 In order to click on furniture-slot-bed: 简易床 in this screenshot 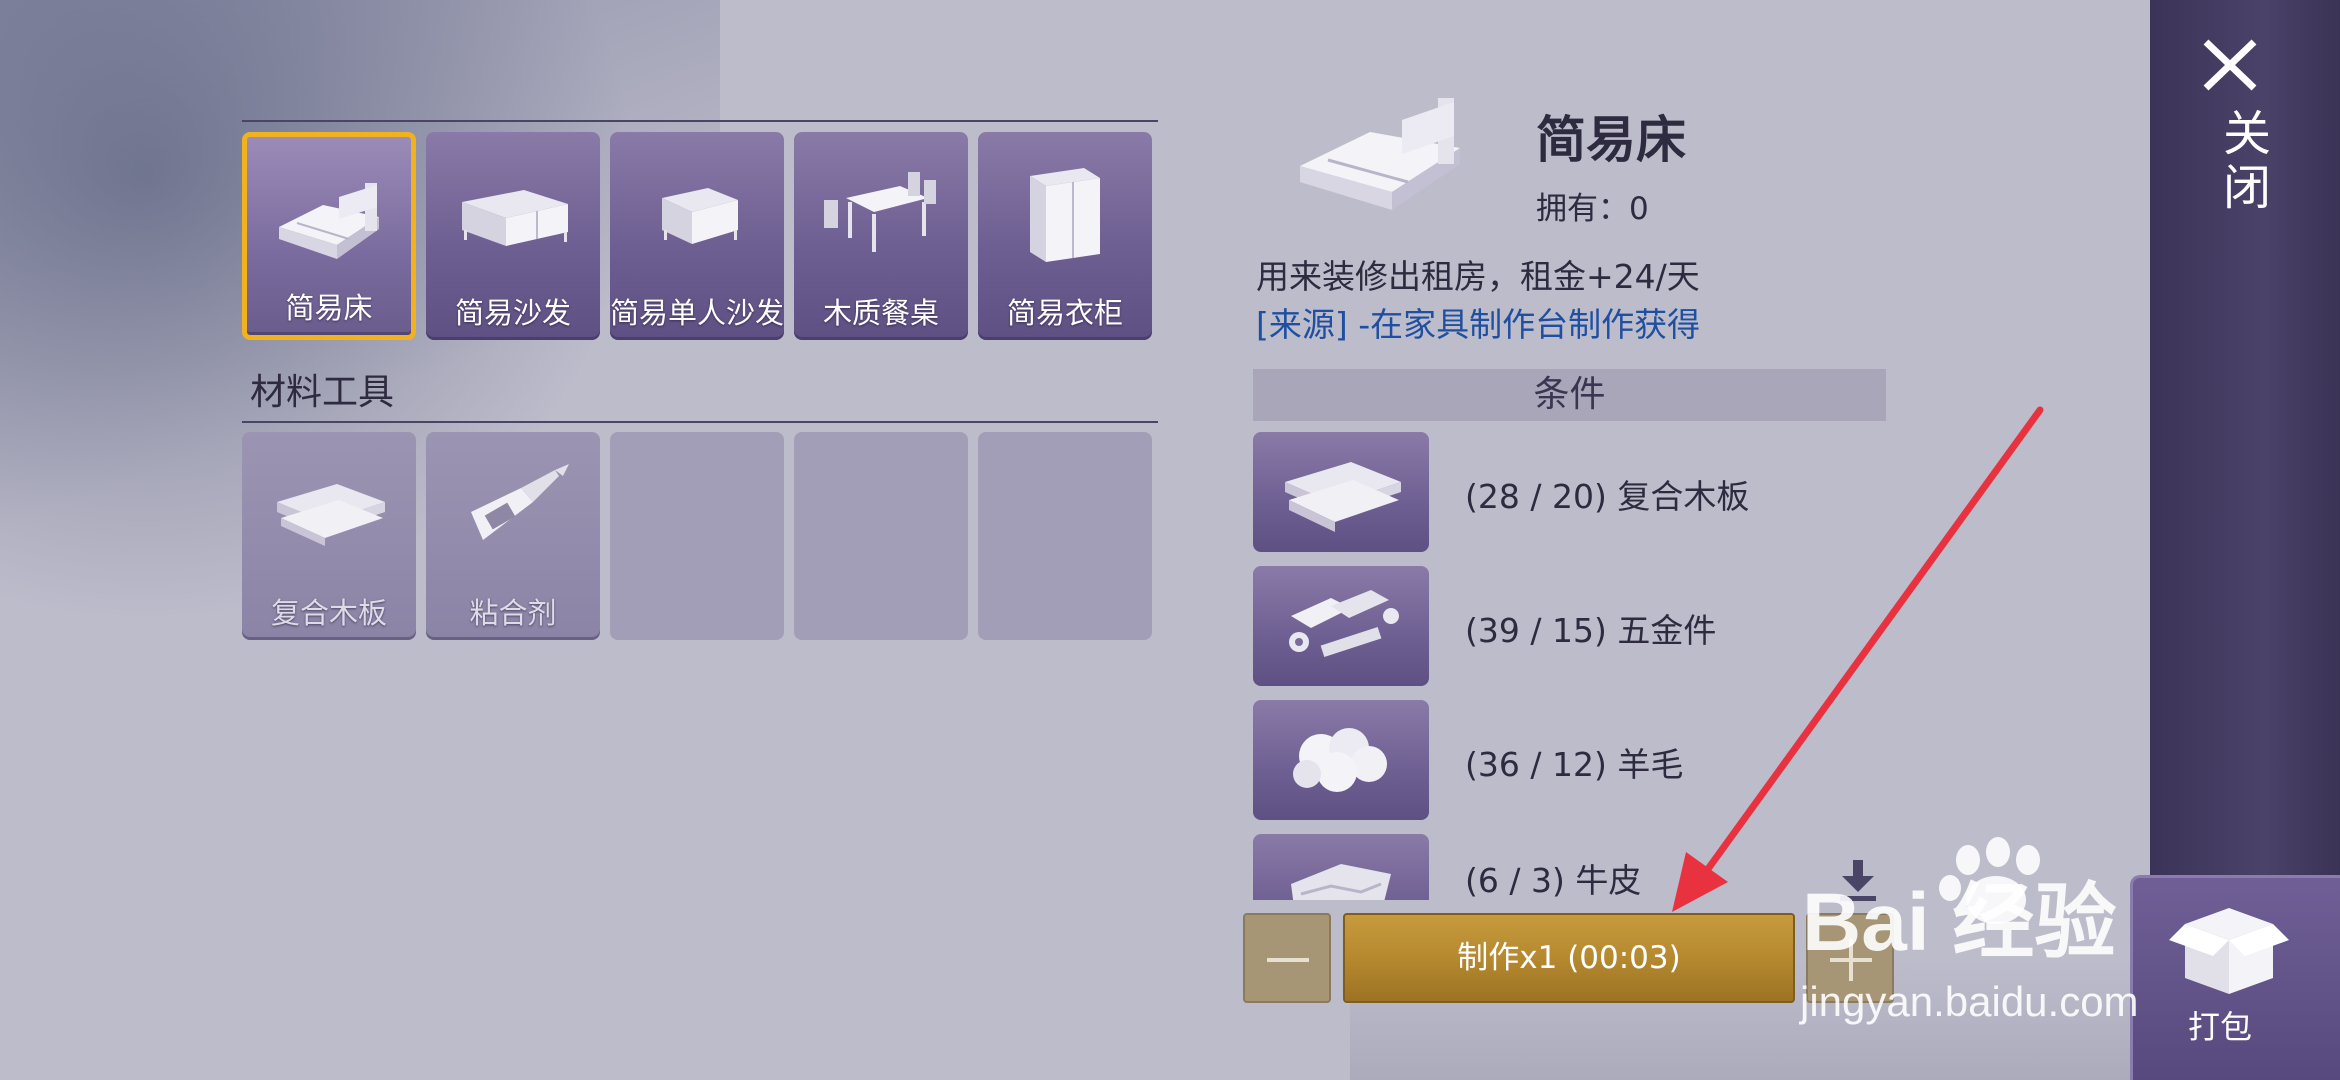, I will do `click(329, 236)`.